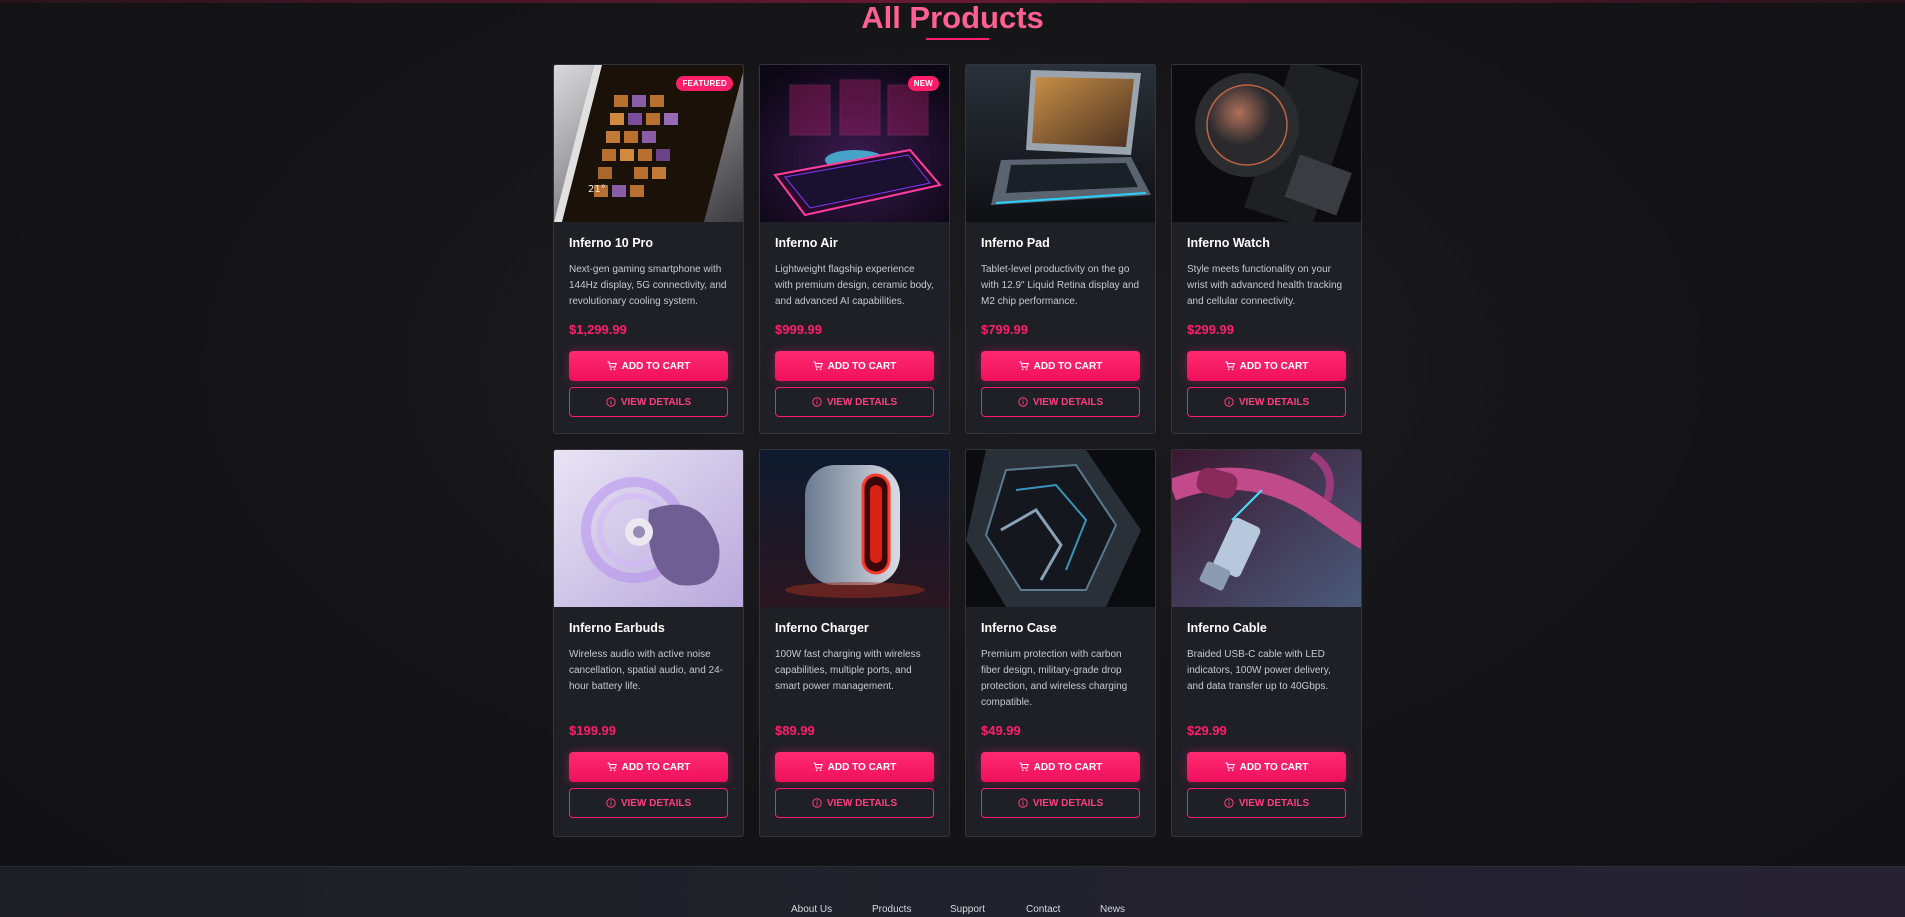  I want to click on watch-image, so click(1266, 143).